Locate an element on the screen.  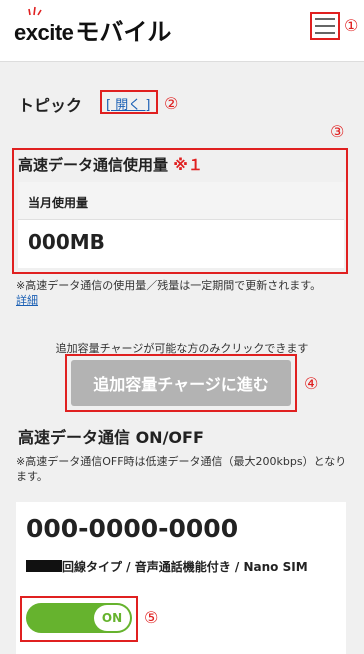
usage-title: 高速データ通信使用量 ※１ is located at coordinates (110, 164).